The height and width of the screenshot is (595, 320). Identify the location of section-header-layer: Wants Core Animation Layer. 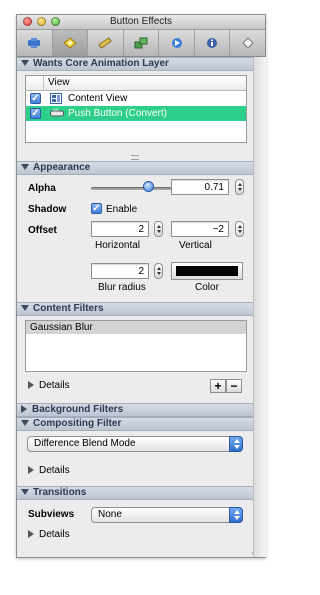
(135, 64).